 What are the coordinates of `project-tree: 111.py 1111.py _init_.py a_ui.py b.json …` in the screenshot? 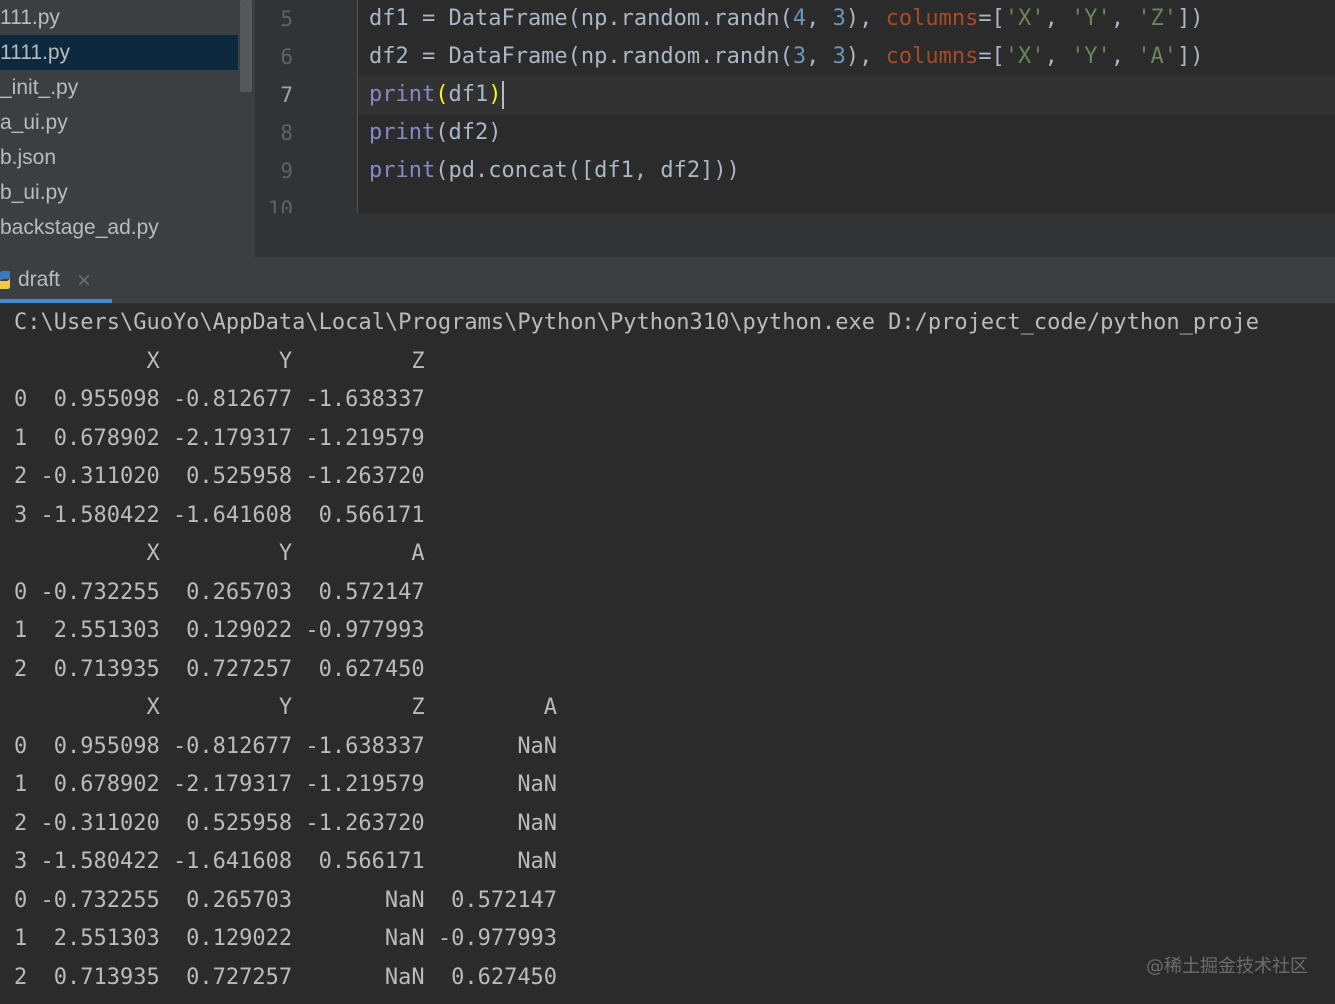 It's located at (119, 128).